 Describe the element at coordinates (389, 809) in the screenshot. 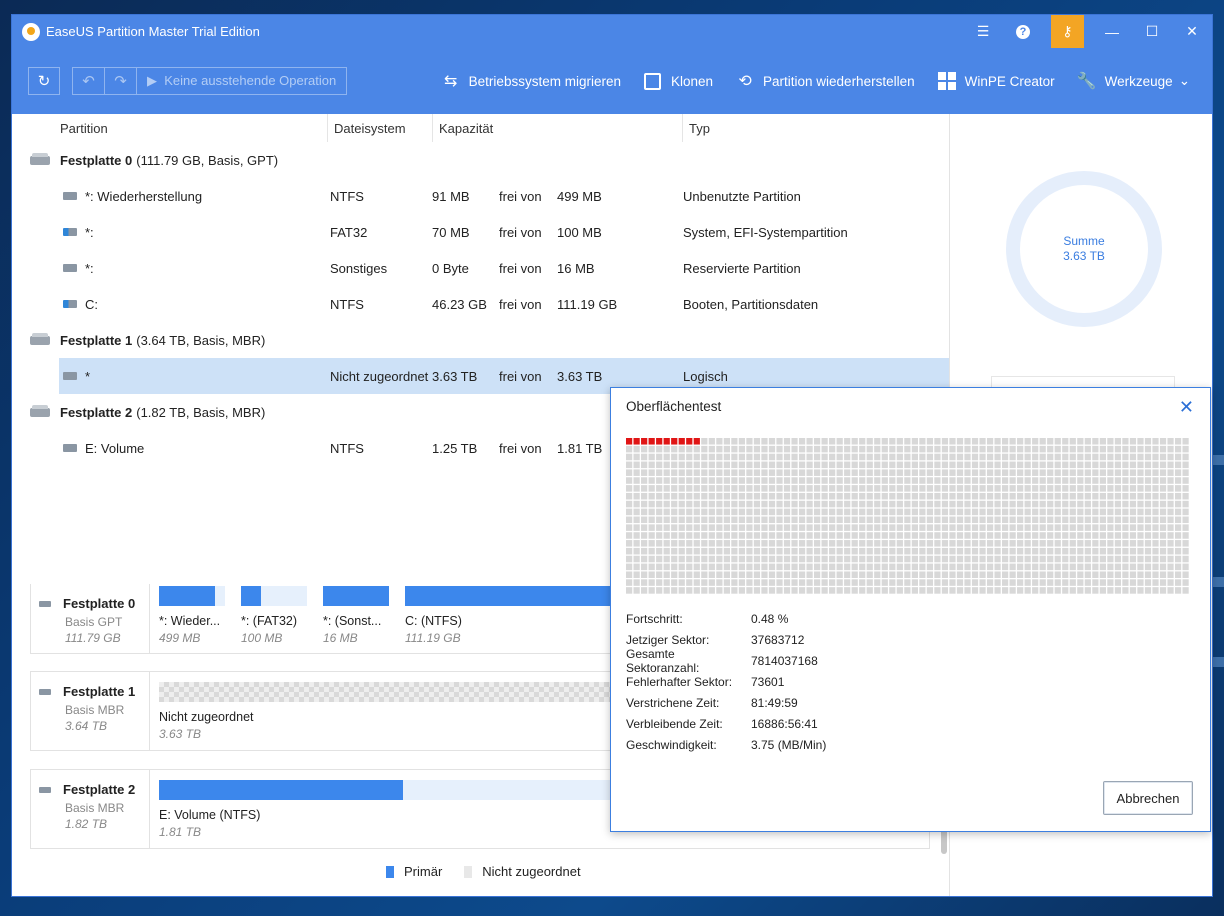

I see `disk-map-segment: E: Volume (NTFS) 1.81 TB` at that location.